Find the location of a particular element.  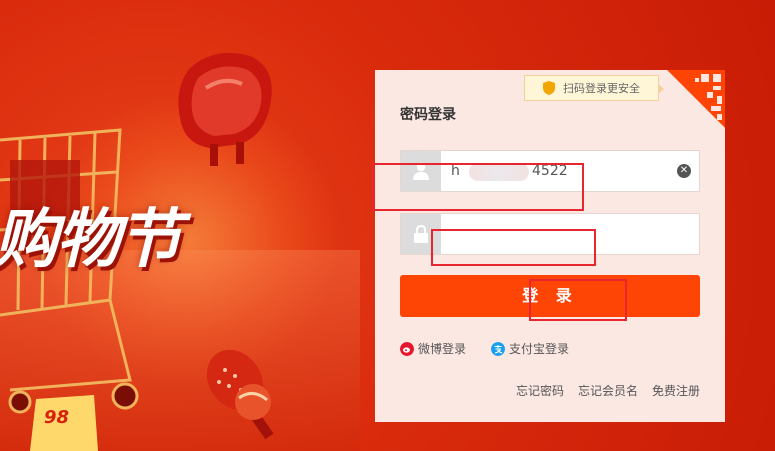

alipay-login-label: 支付宝登录 is located at coordinates (539, 349).